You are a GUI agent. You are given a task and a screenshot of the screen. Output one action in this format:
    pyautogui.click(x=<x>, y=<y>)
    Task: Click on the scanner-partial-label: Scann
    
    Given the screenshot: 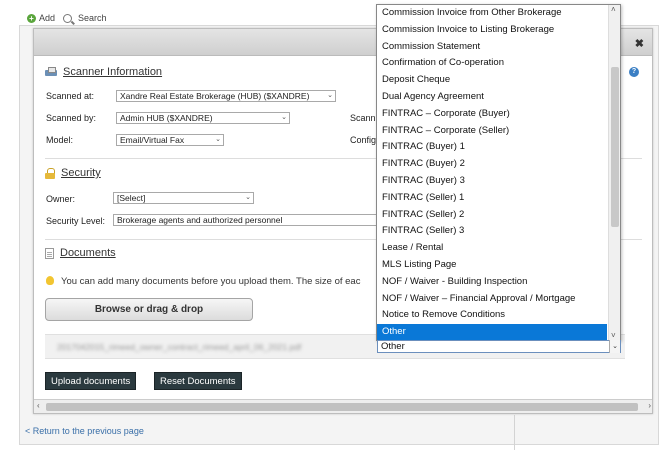 What is the action you would take?
    pyautogui.click(x=363, y=118)
    